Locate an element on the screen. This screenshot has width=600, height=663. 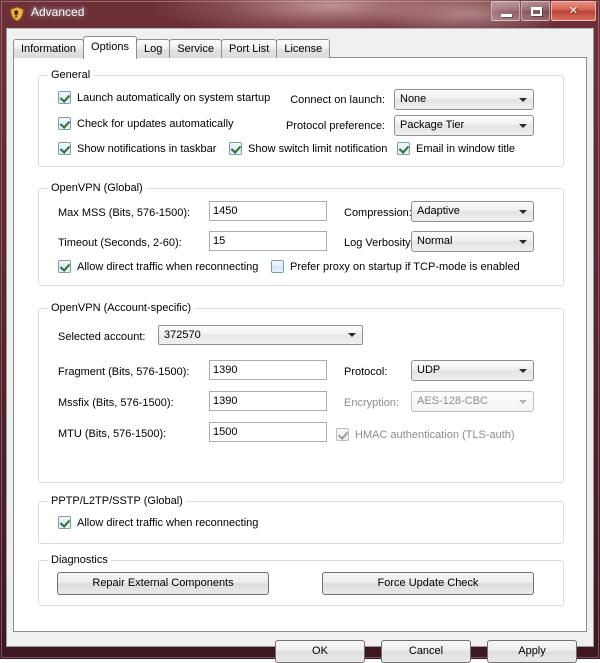
checkbox-check-updates-label: Check for updates automatically is located at coordinates (155, 123).